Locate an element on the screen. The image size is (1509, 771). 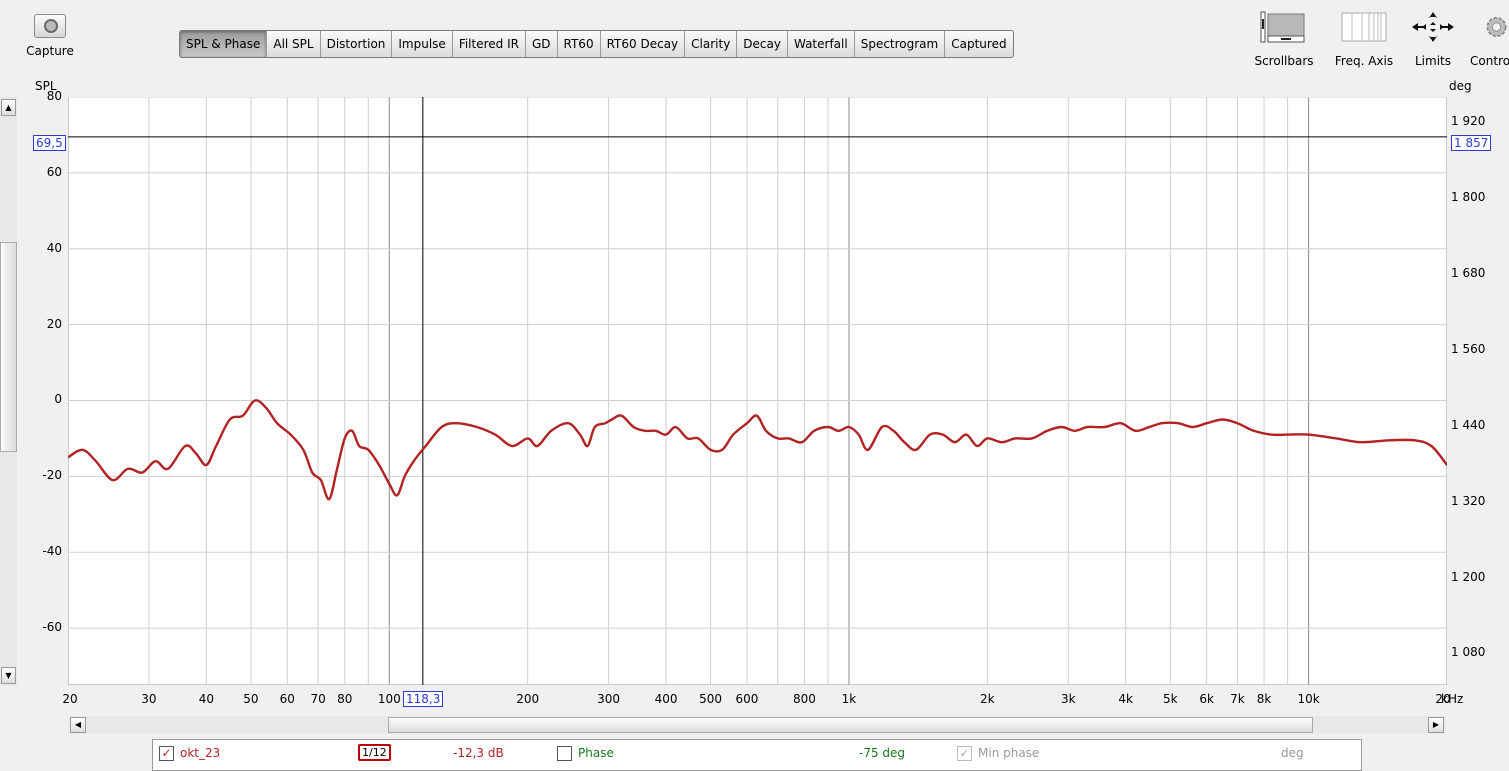
scroll-down-arrow-icon: ▼ is located at coordinates (8, 675).